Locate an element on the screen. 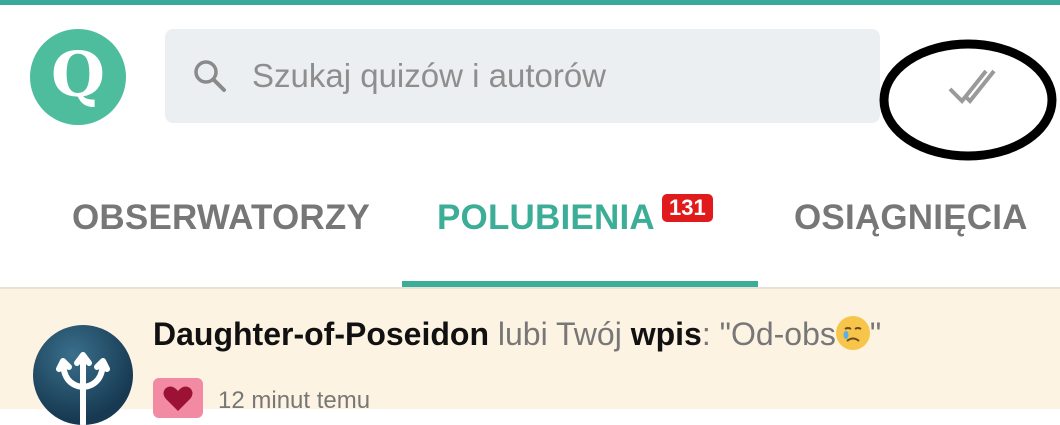  notification-action: lubi Twój is located at coordinates (559, 334).